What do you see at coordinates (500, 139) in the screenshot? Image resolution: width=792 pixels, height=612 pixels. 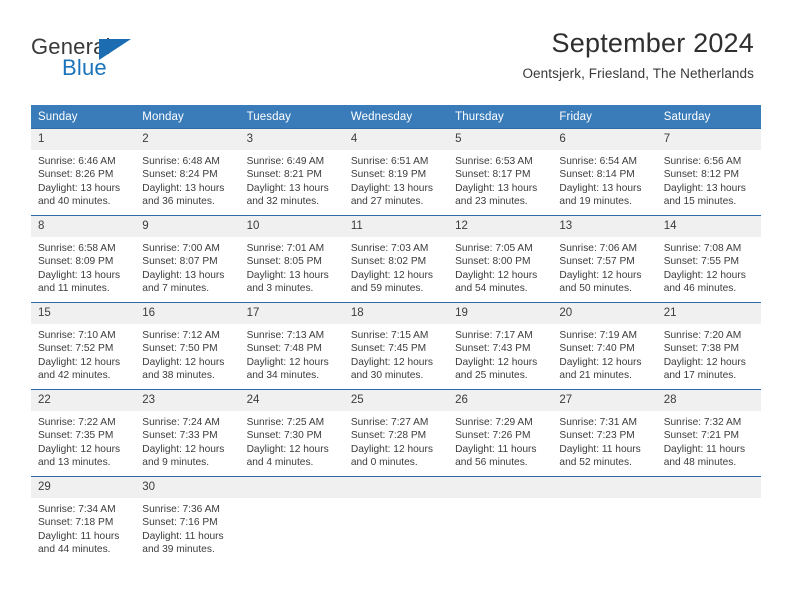 I see `day-number: 5` at bounding box center [500, 139].